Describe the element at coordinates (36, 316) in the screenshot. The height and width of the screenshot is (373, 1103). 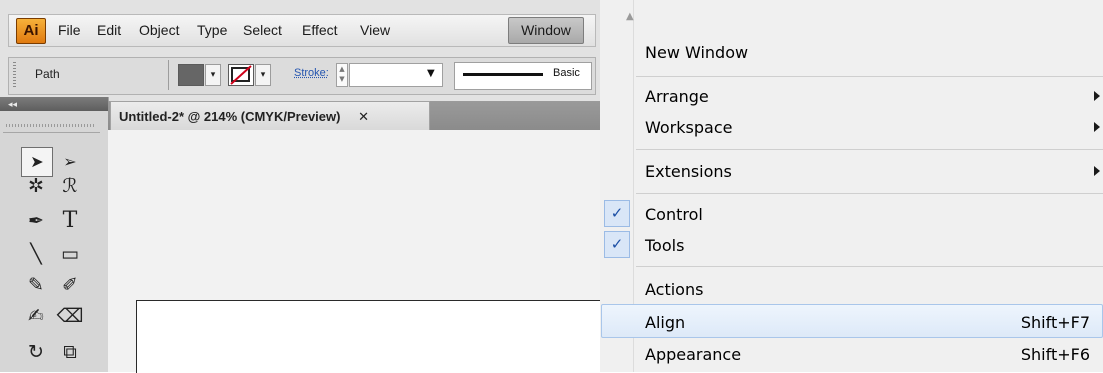
I see `blob-brush-tool-icon: ✍` at that location.